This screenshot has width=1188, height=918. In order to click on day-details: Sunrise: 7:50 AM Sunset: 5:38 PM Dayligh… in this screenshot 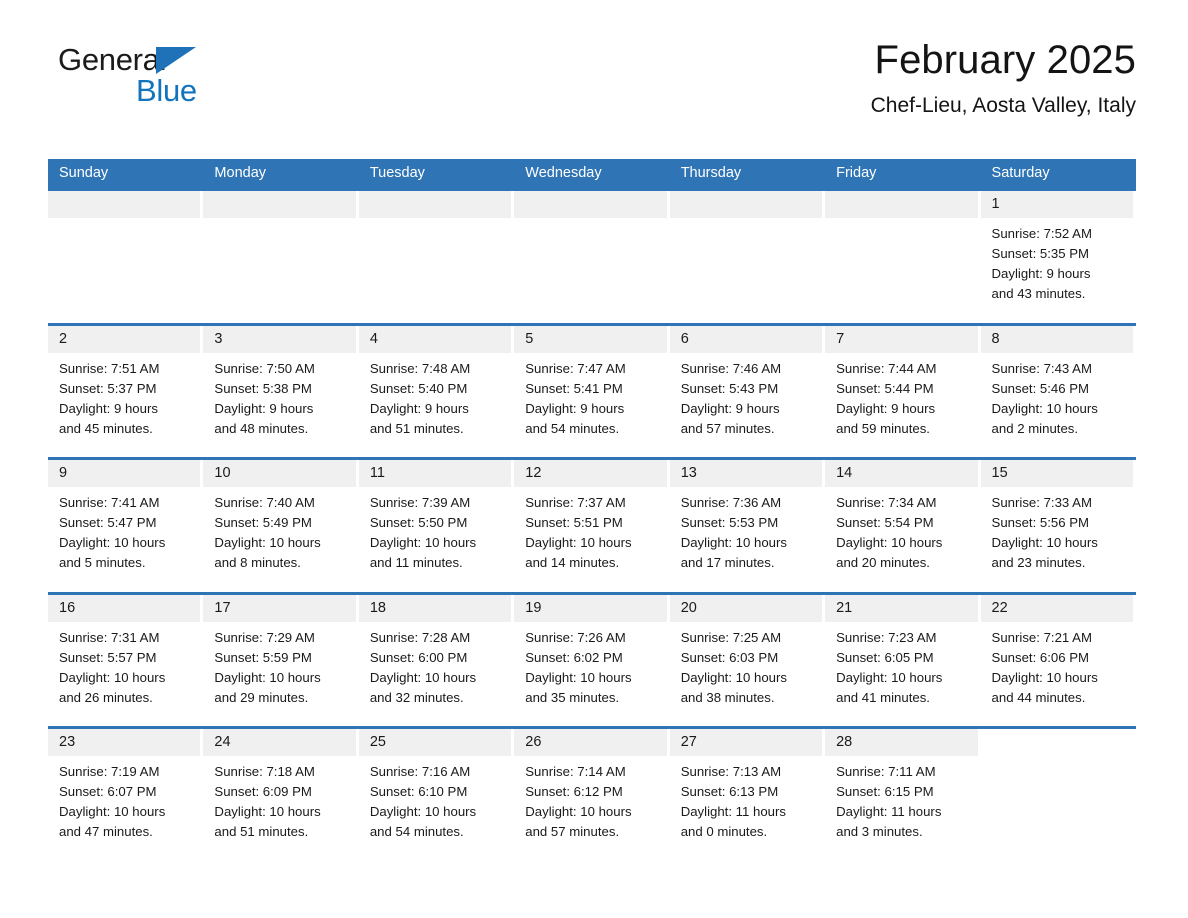, I will do `click(279, 396)`.